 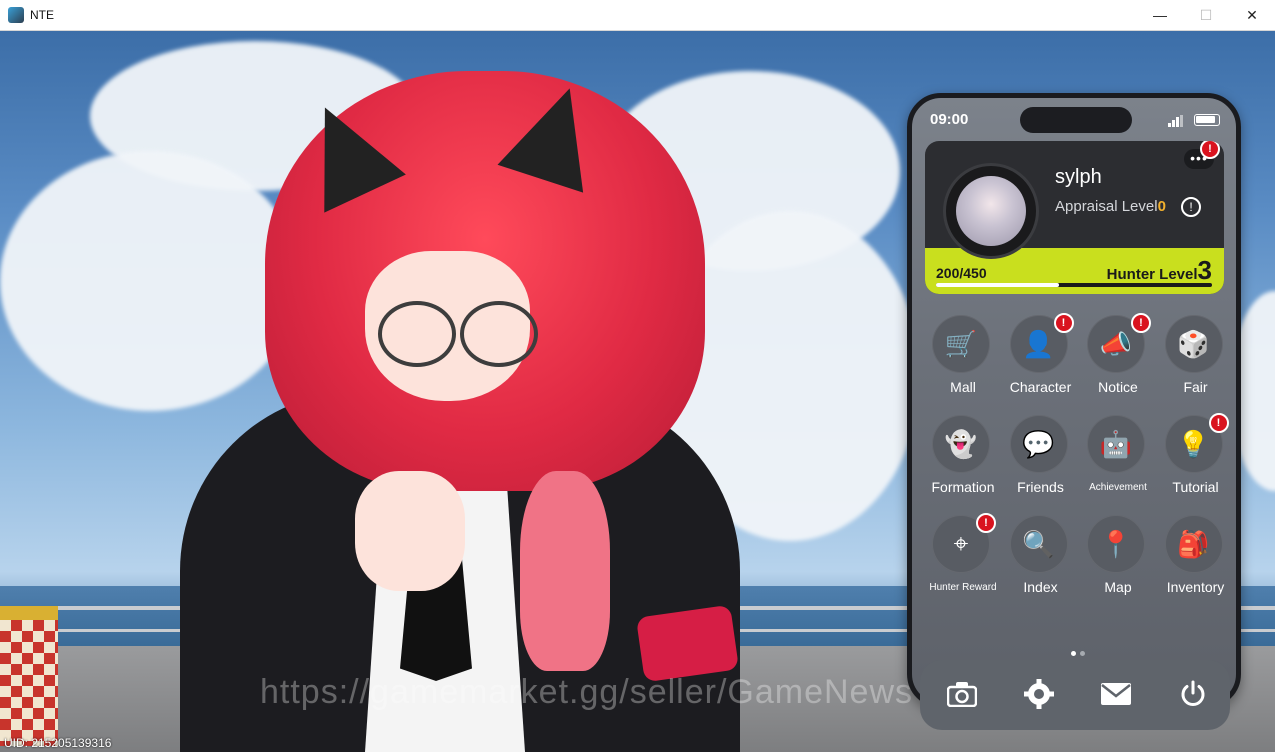 What do you see at coordinates (1038, 544) in the screenshot?
I see `document-search-icon: 🔍` at bounding box center [1038, 544].